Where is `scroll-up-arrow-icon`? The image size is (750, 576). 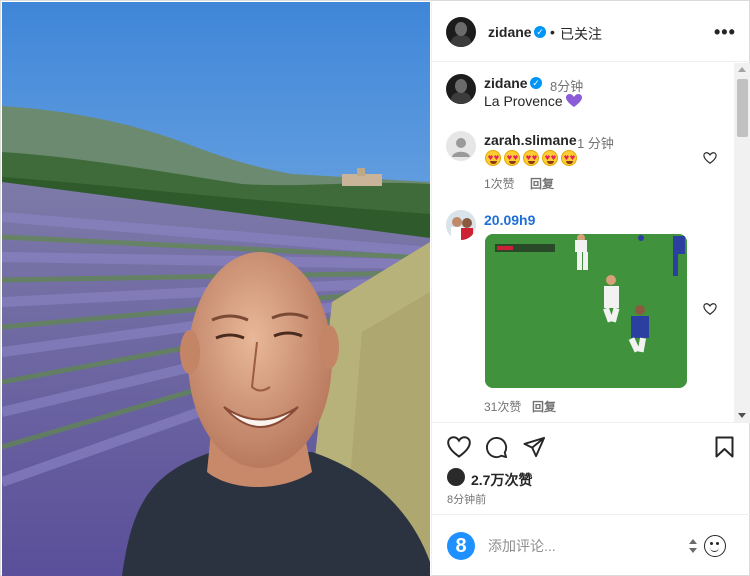 scroll-up-arrow-icon is located at coordinates (742, 69).